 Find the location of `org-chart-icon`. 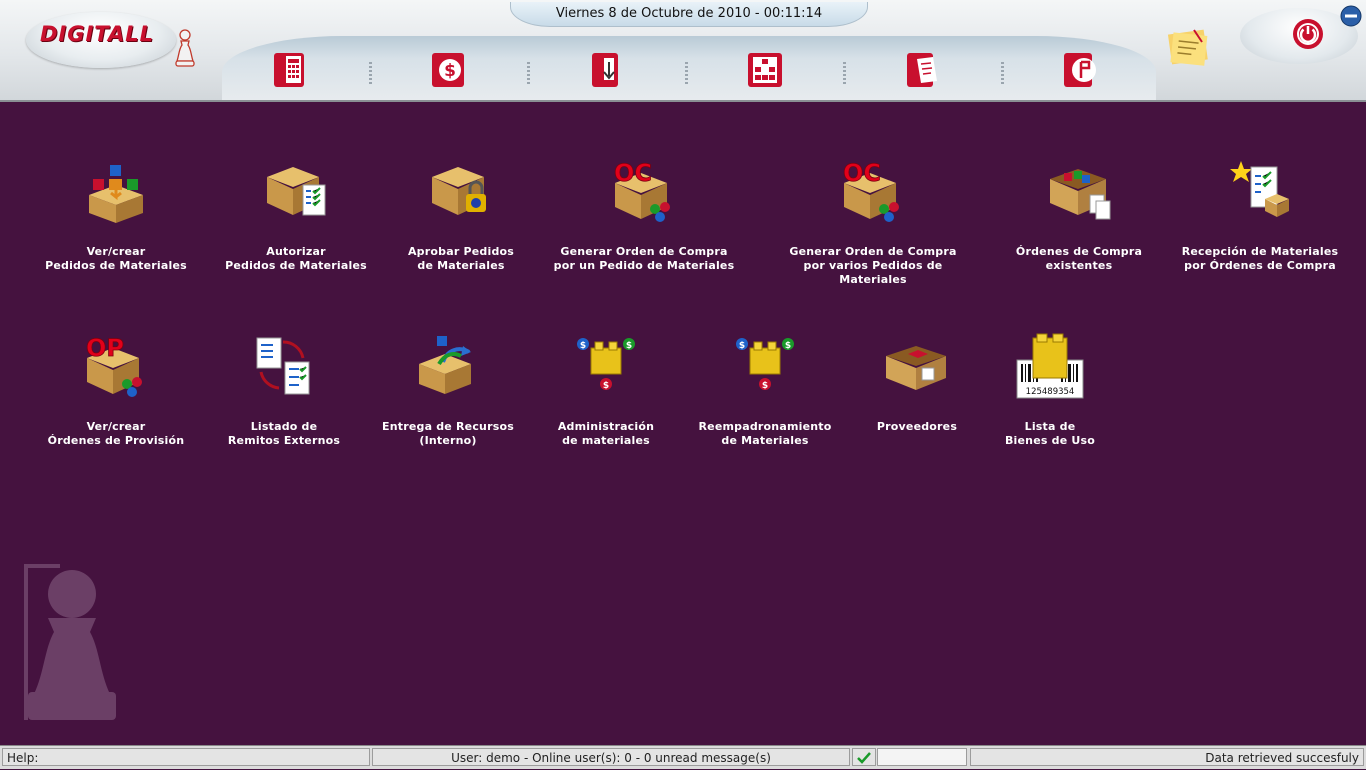

org-chart-icon is located at coordinates (765, 70).